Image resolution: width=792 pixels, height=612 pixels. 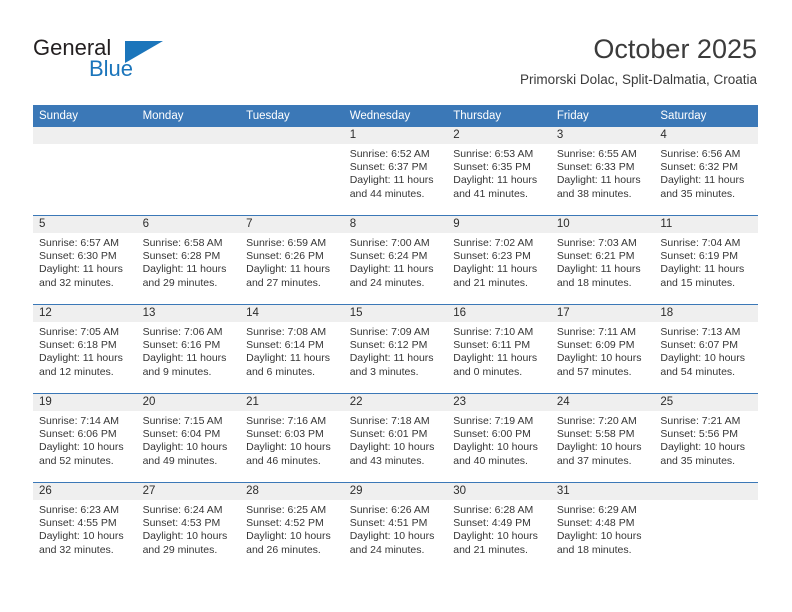 I want to click on day-number: 27, so click(x=188, y=491).